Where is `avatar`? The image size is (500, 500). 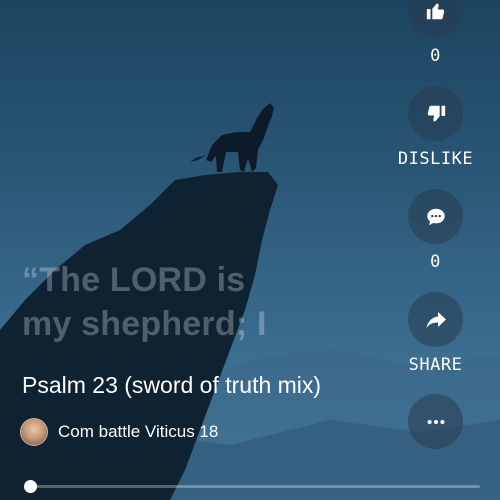
avatar is located at coordinates (34, 432).